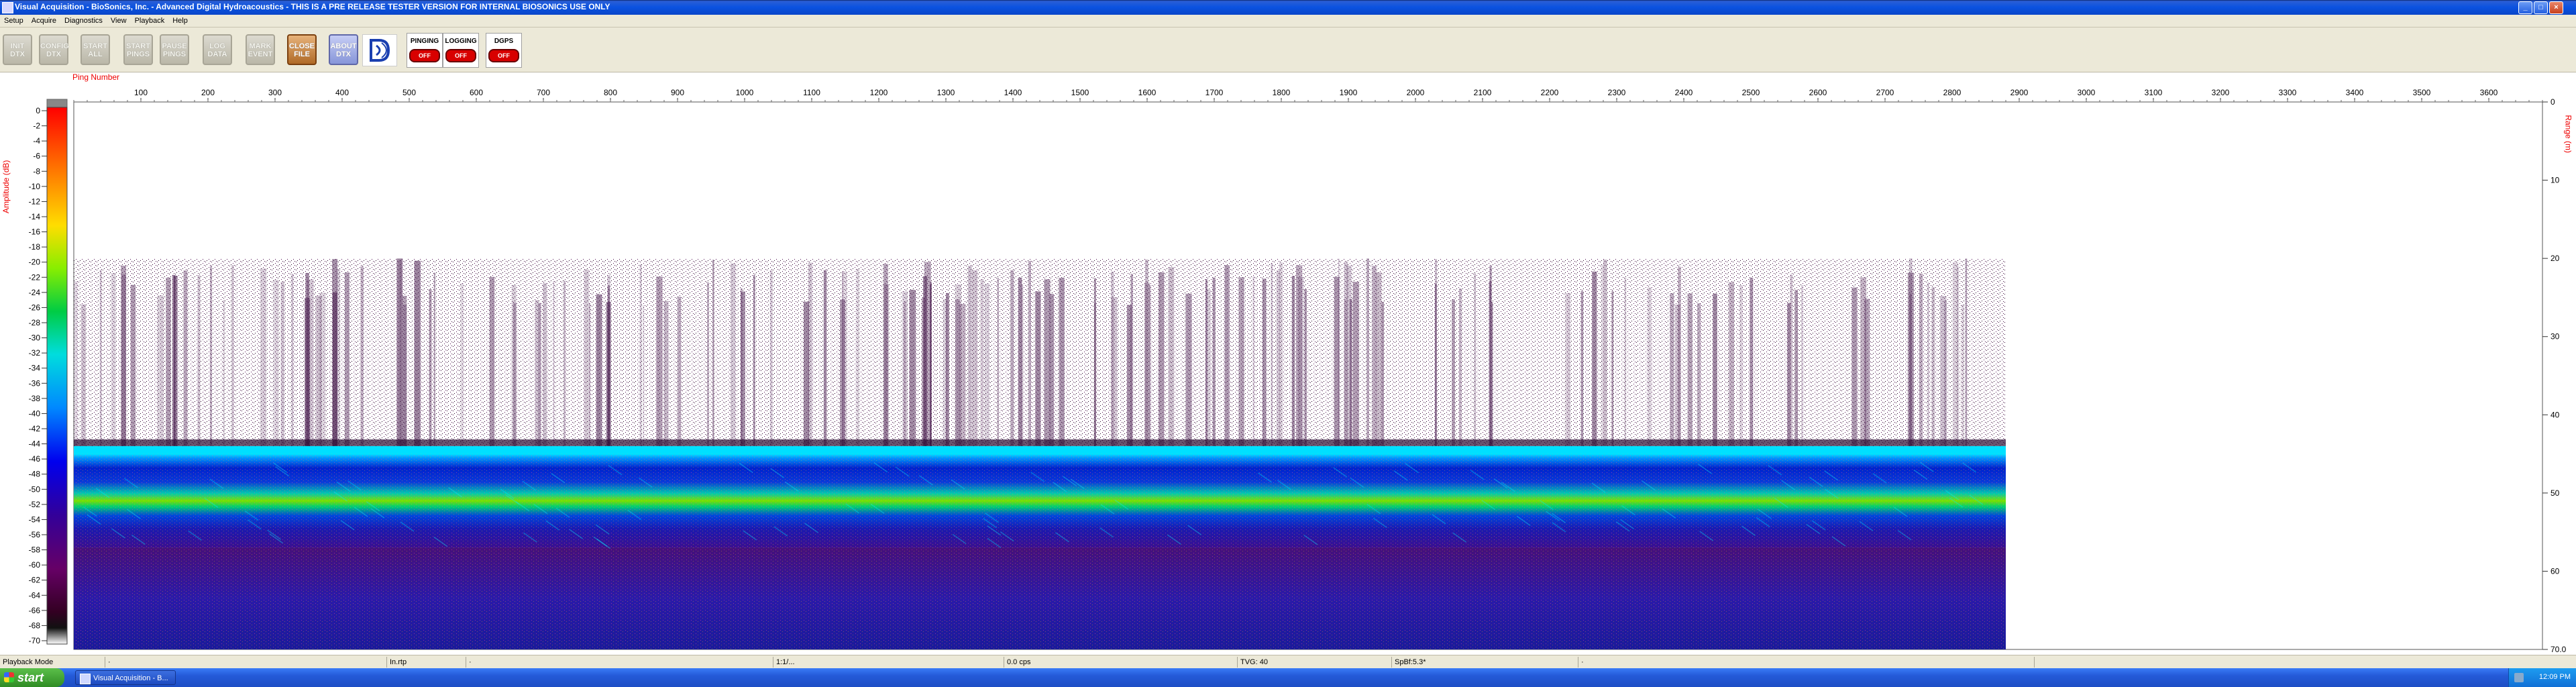  I want to click on log-data-button: LOG DATA, so click(217, 49).